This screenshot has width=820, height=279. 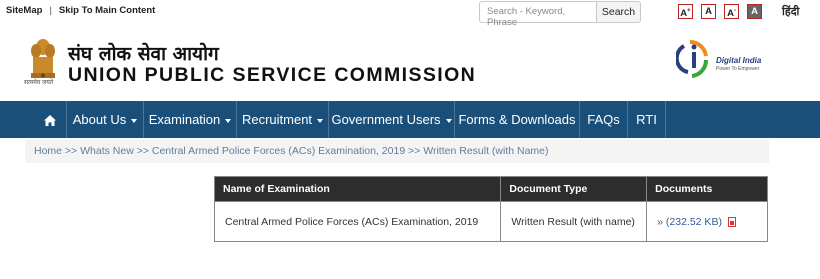 I want to click on digital-india-title: Digital India, so click(x=739, y=60).